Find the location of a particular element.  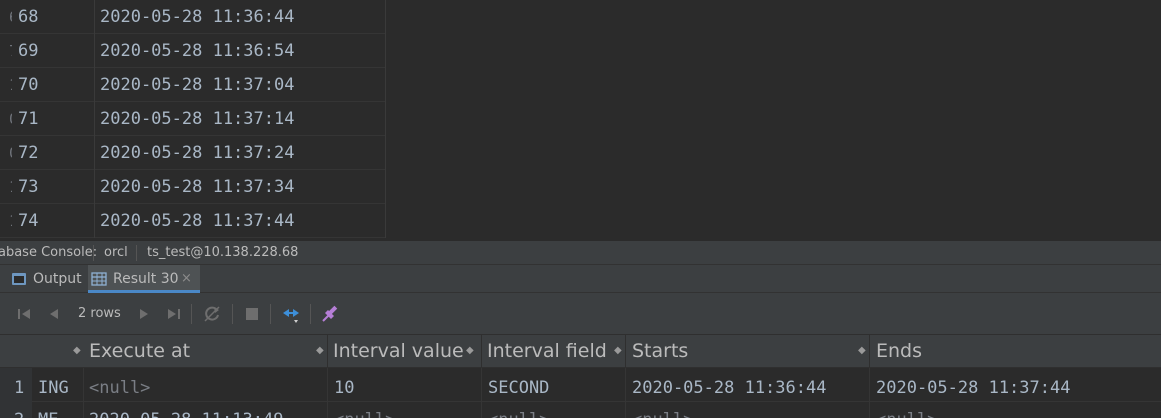

cell-time: 2020-05-28 11:37:24 is located at coordinates (240, 153).